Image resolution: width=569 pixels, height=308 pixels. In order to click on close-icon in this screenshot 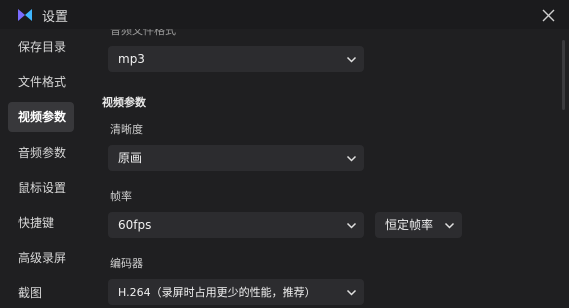, I will do `click(548, 15)`.